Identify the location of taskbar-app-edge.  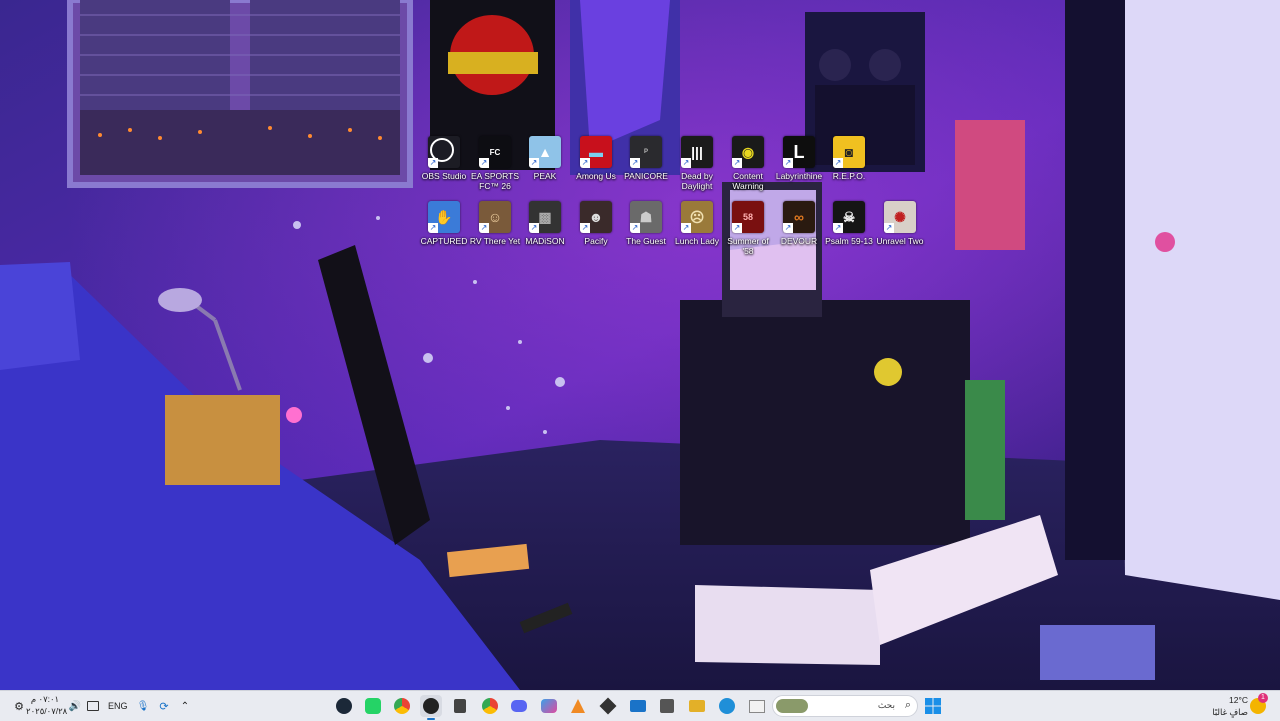
(727, 706).